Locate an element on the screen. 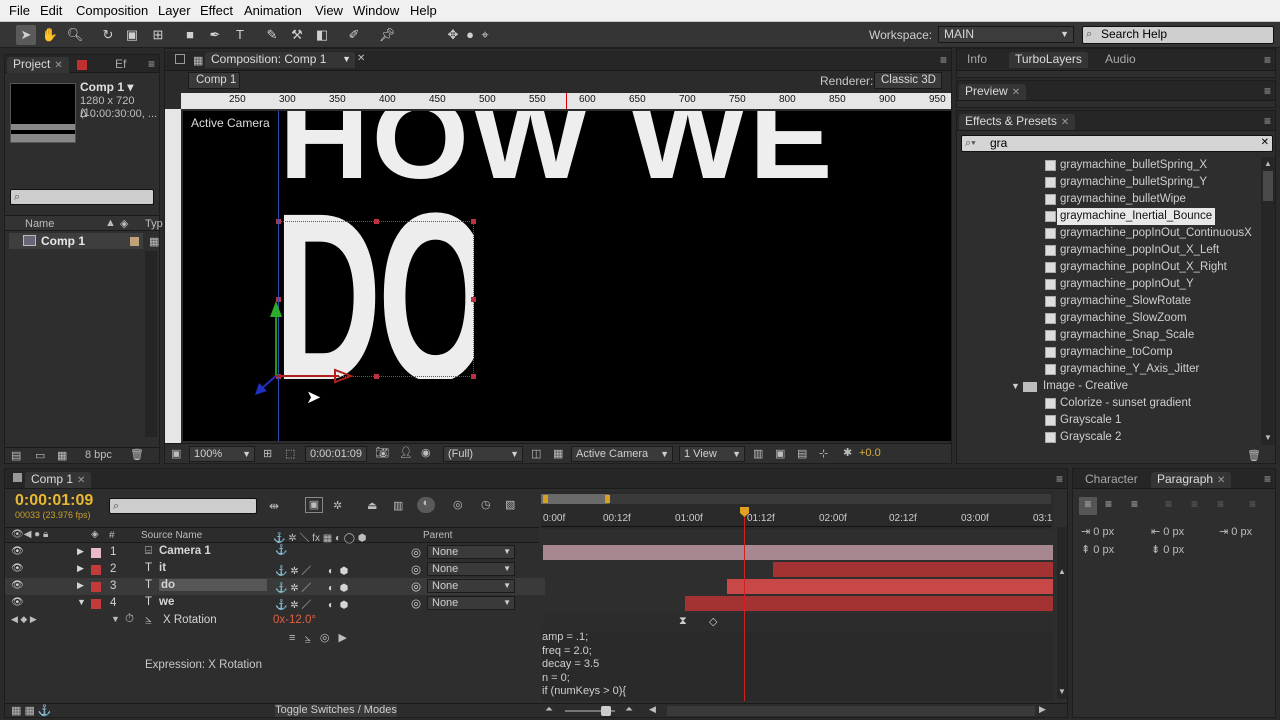 Image resolution: width=1280 pixels, height=720 pixels. effects-folder: ▼ Image - Creative is located at coordinates (1107, 386).